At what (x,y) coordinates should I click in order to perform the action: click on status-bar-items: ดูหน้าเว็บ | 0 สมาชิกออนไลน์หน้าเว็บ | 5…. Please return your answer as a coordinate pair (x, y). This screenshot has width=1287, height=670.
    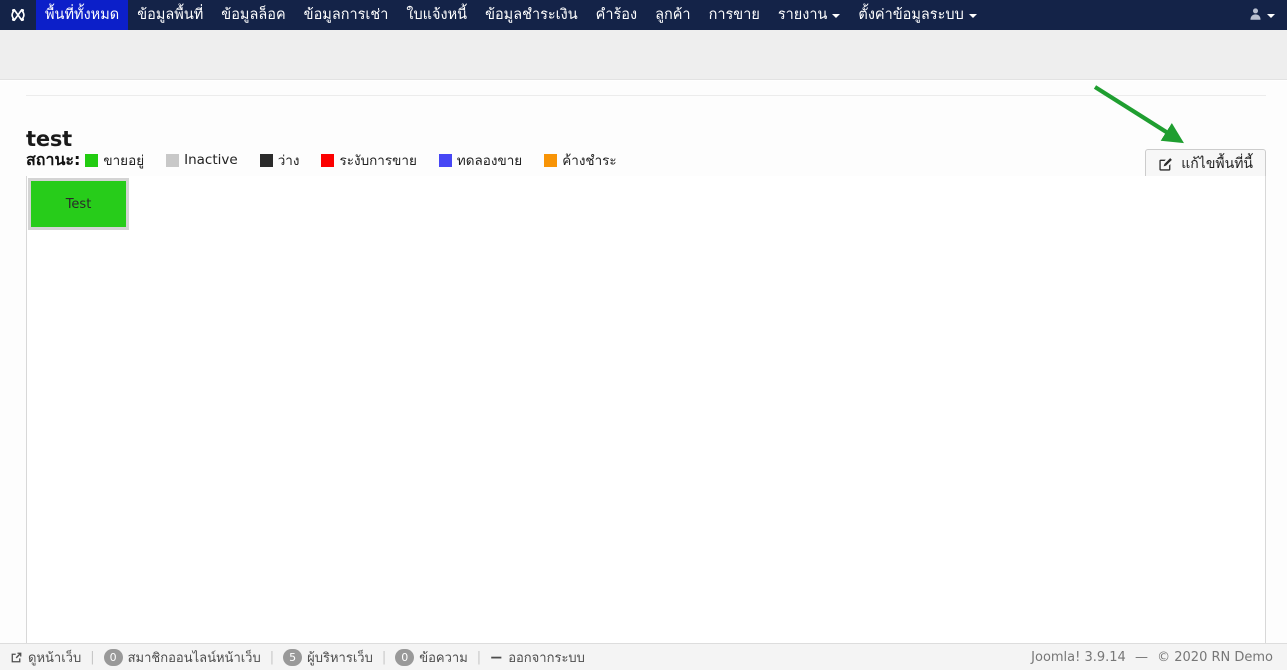
    Looking at the image, I should click on (292, 657).